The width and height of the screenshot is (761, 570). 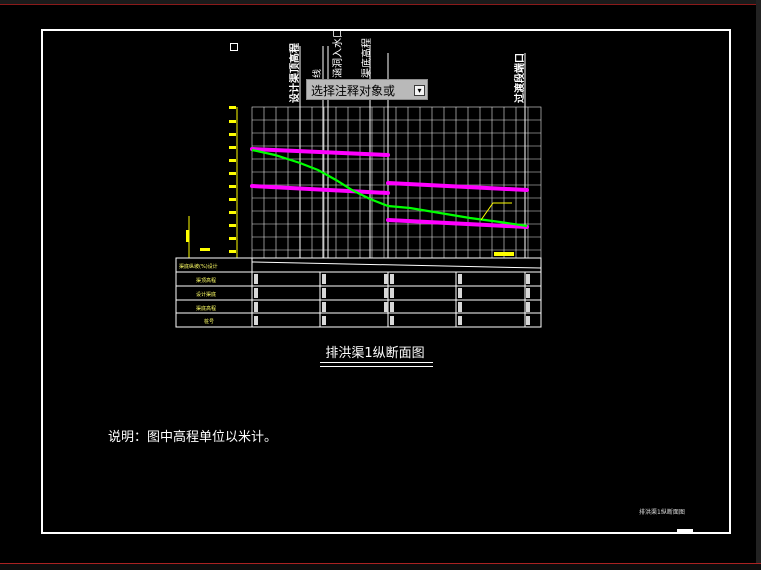 What do you see at coordinates (662, 512) in the screenshot?
I see `title-block-label: 排洪渠1纵断面图` at bounding box center [662, 512].